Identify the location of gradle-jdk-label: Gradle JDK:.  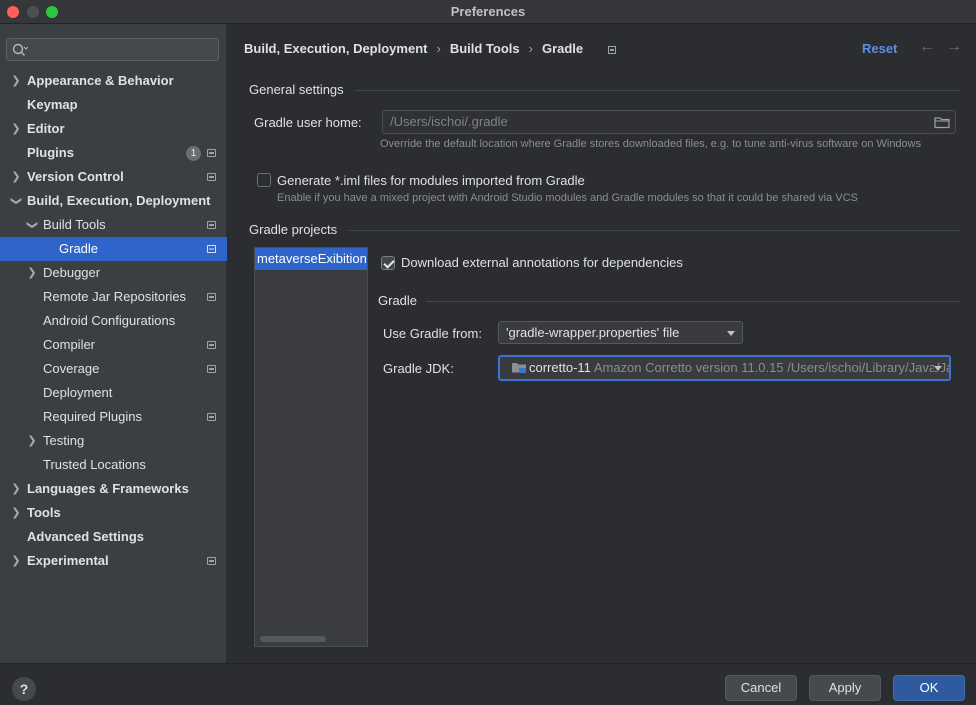
(418, 368).